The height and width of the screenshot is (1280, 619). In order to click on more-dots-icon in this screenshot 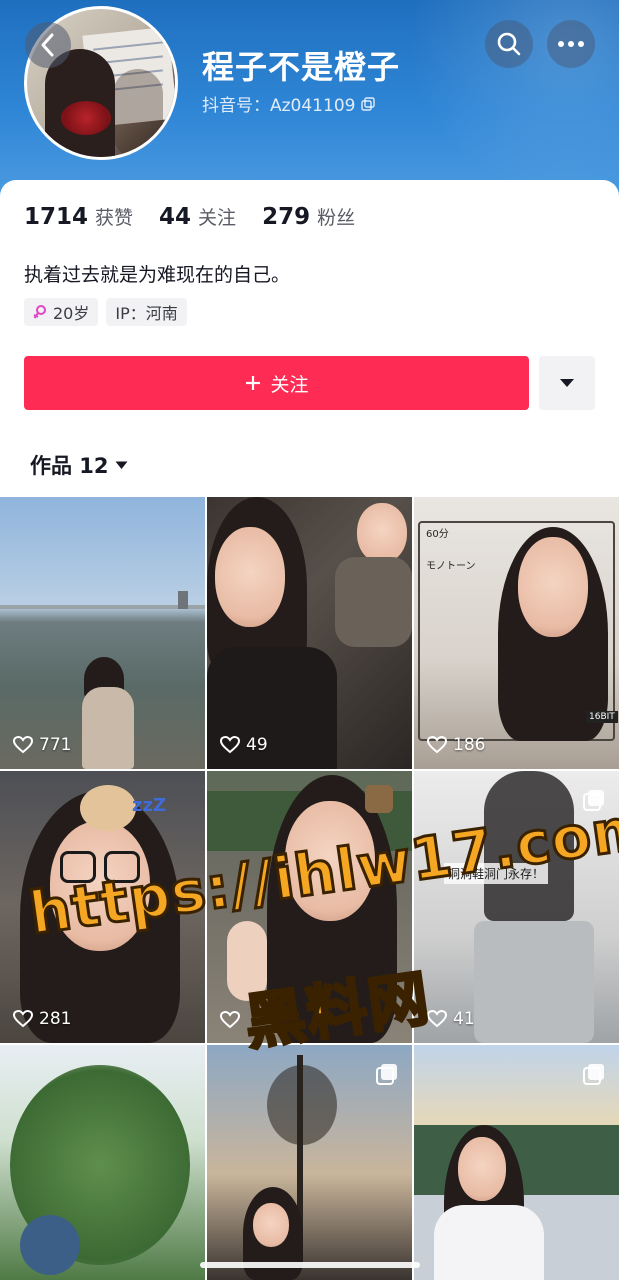, I will do `click(571, 44)`.